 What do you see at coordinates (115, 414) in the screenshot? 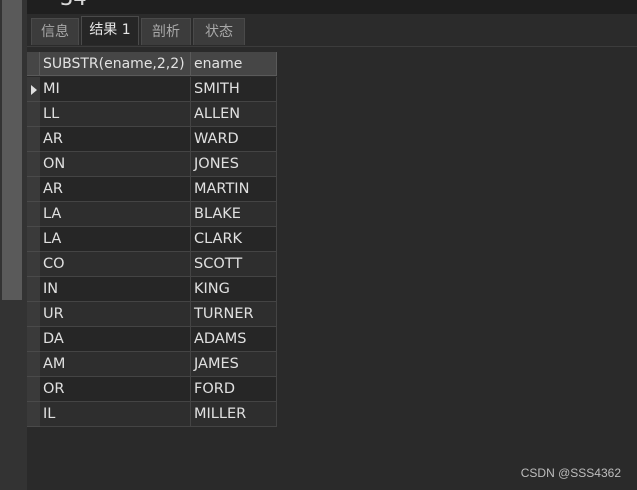
I see `cell-substr: IL` at bounding box center [115, 414].